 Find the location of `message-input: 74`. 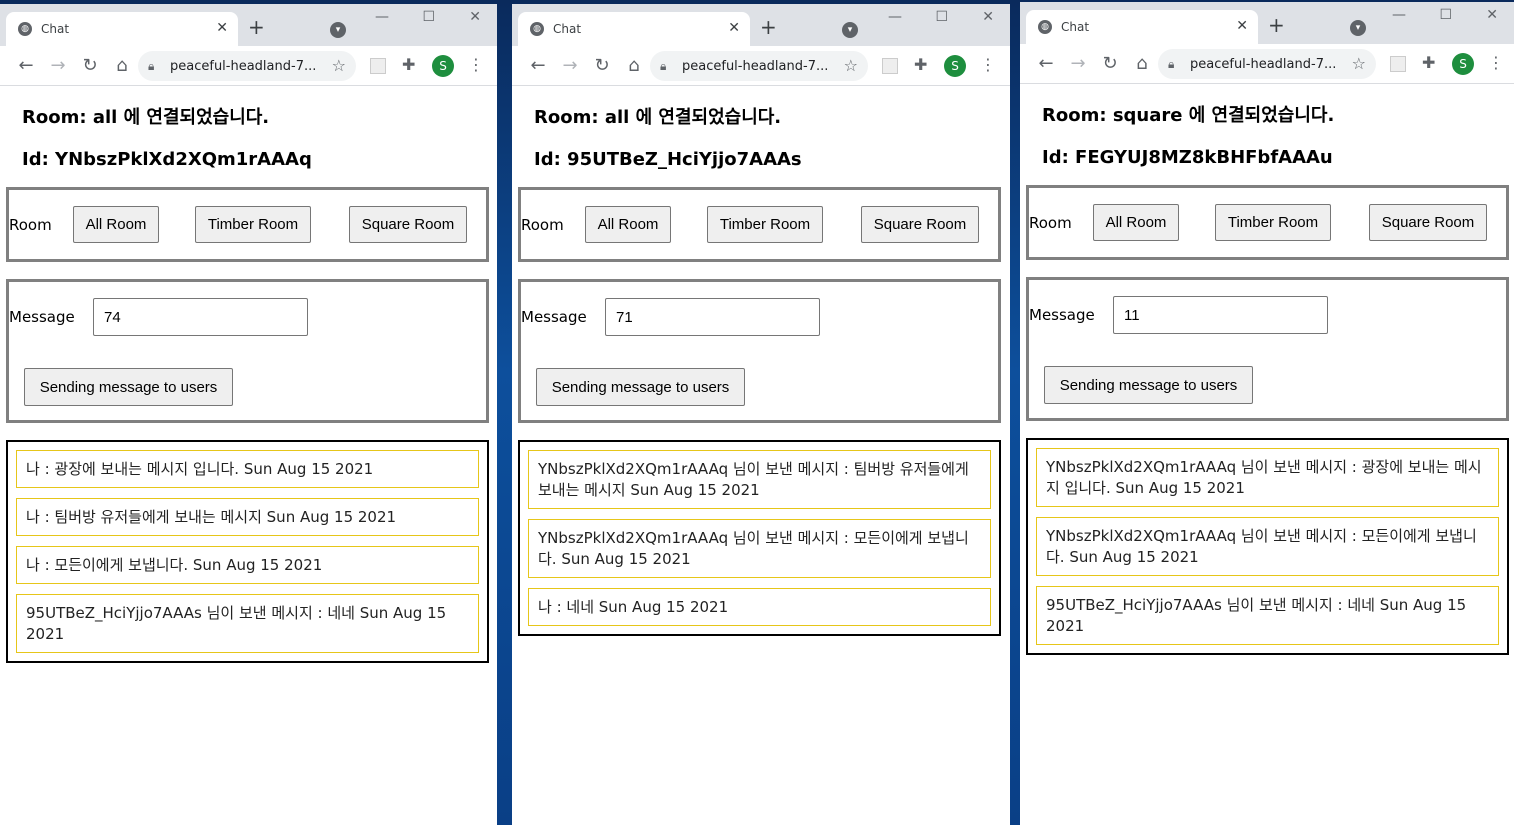

message-input: 74 is located at coordinates (200, 317).